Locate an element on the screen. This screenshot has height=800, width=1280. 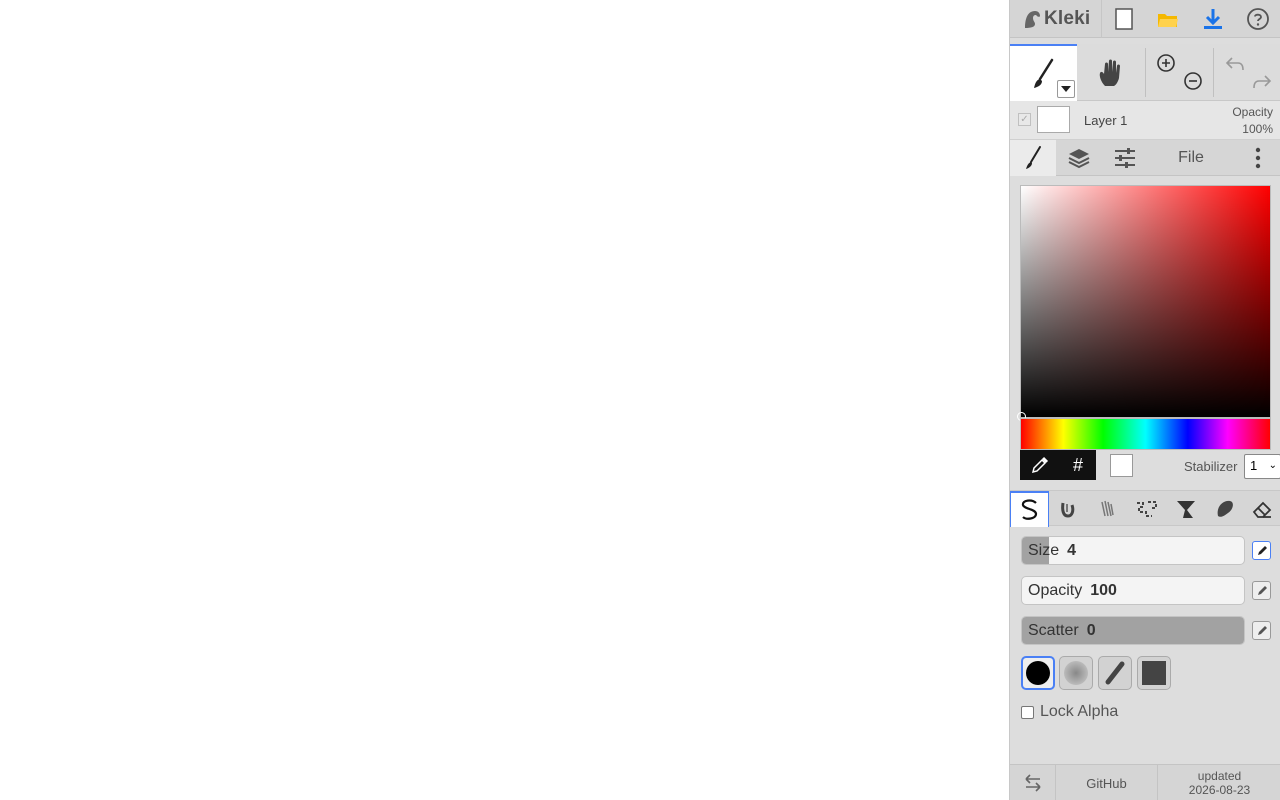
lock-alpha-toggle: Lock Alpha is located at coordinates (1069, 712).